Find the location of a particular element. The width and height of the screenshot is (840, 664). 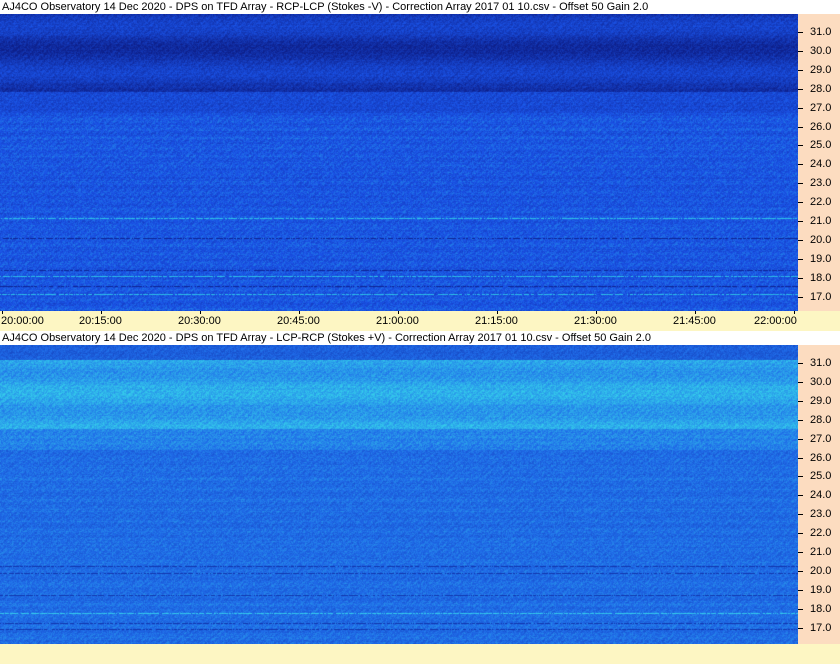

bottom-freq-label: 17.0 is located at coordinates (821, 627).